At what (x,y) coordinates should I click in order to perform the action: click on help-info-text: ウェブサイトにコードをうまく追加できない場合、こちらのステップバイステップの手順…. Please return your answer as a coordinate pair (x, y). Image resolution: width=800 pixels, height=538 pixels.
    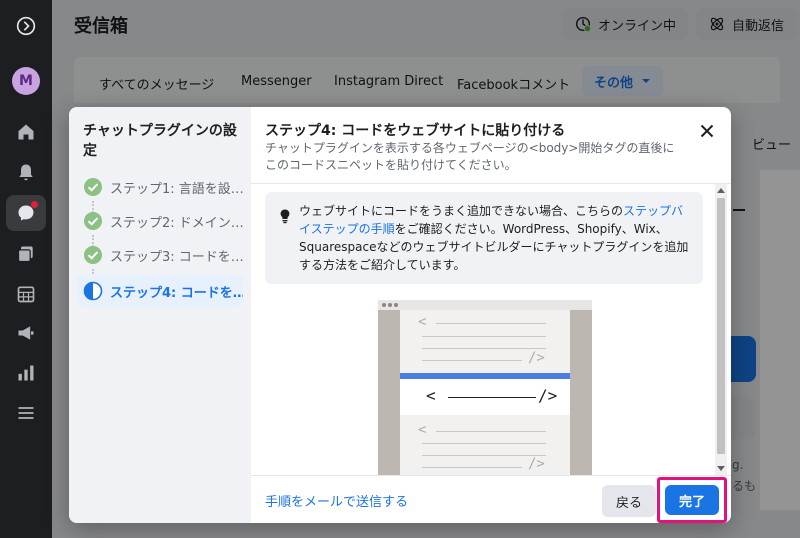
    Looking at the image, I should click on (497, 238).